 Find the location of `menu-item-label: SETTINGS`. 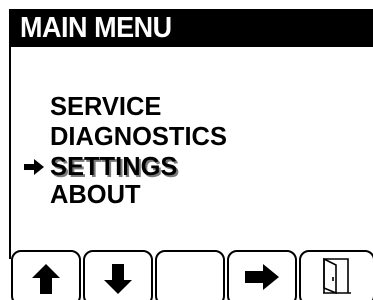

menu-item-label: SETTINGS is located at coordinates (114, 166).